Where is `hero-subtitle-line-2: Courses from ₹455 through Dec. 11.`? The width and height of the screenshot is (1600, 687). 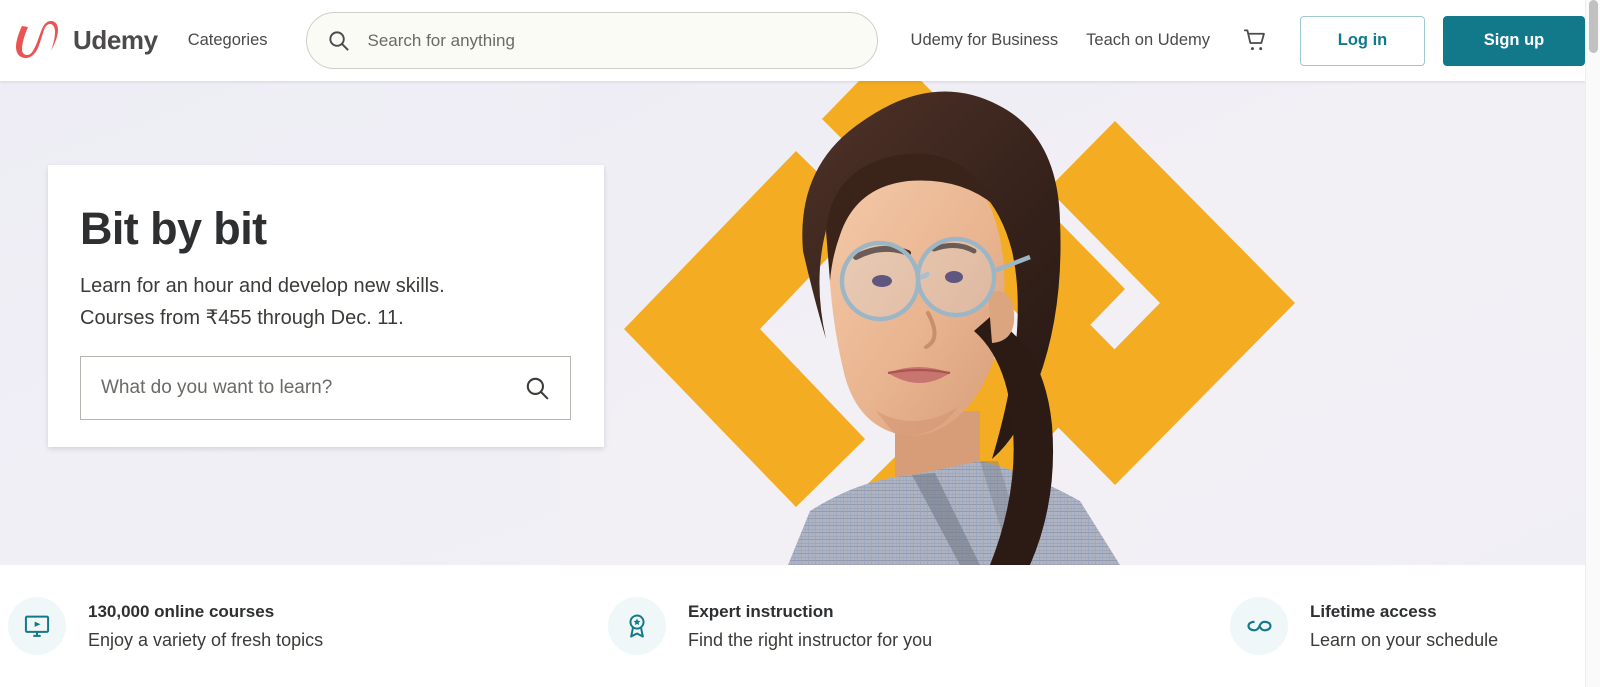
hero-subtitle-line-2: Courses from ₹455 through Dec. 11. is located at coordinates (242, 317).